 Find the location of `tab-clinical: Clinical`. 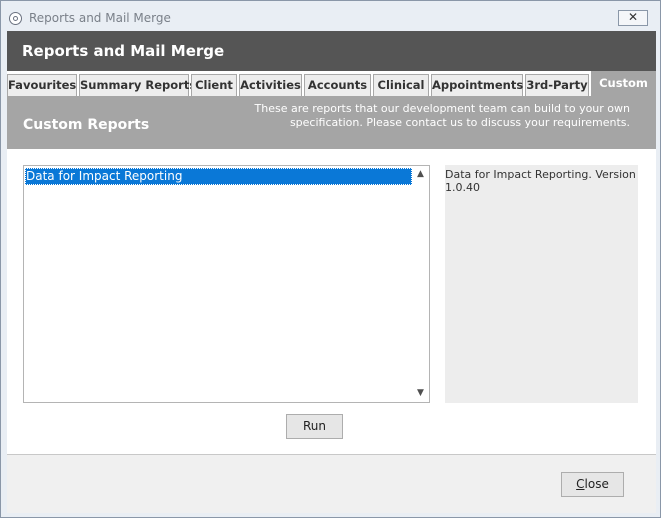

tab-clinical: Clinical is located at coordinates (401, 85).